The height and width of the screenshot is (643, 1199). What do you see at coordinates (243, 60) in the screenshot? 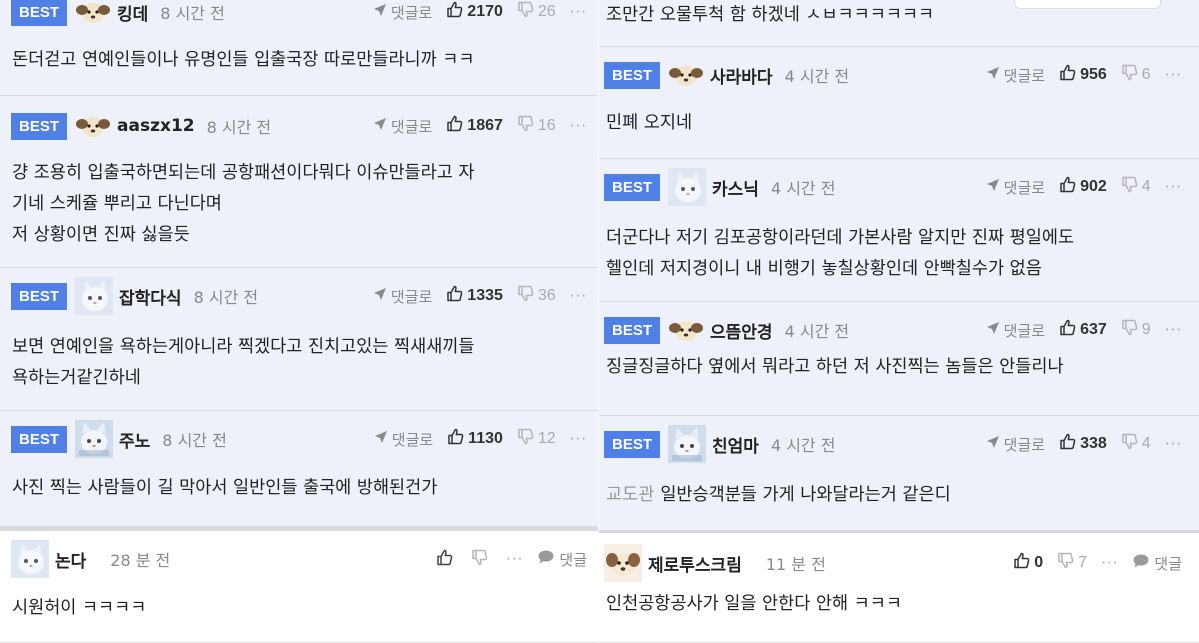
I see `comment-text: 돈더걷고 연예인들이나 유명인들 입출국장 따로만들라니까 ㅋㅋ` at bounding box center [243, 60].